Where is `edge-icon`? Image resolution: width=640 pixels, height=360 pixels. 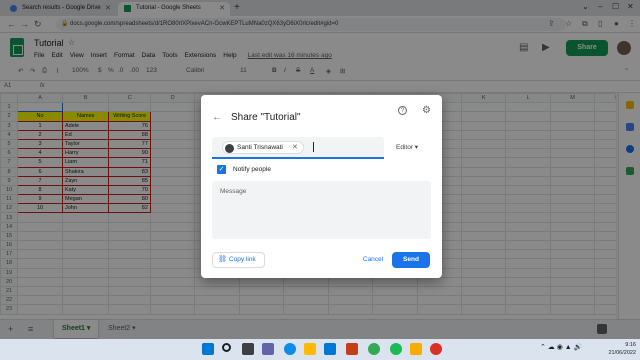 edge-icon is located at coordinates (290, 349).